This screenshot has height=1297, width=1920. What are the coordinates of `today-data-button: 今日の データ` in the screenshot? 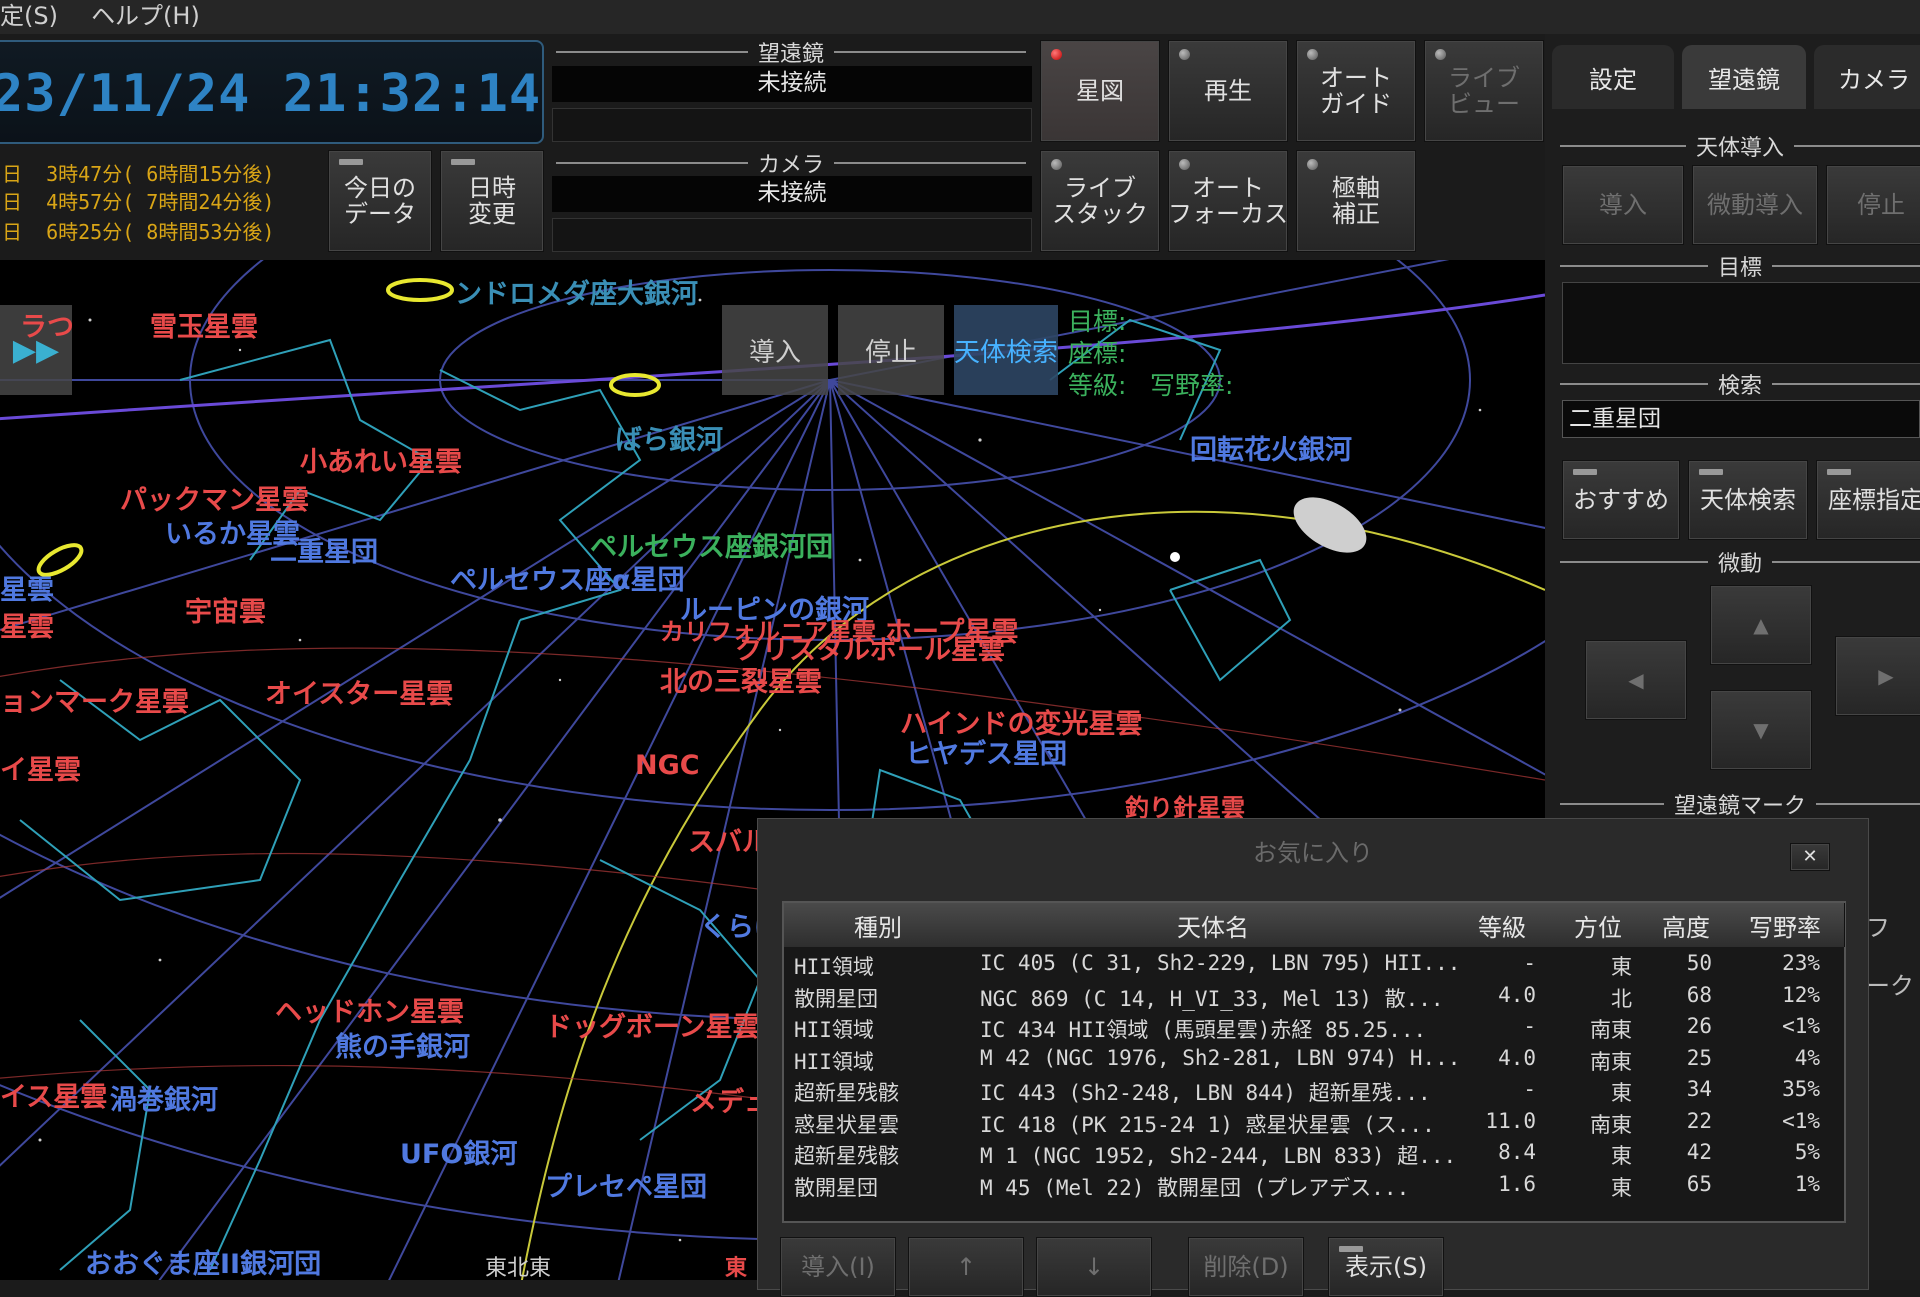 It's located at (380, 201).